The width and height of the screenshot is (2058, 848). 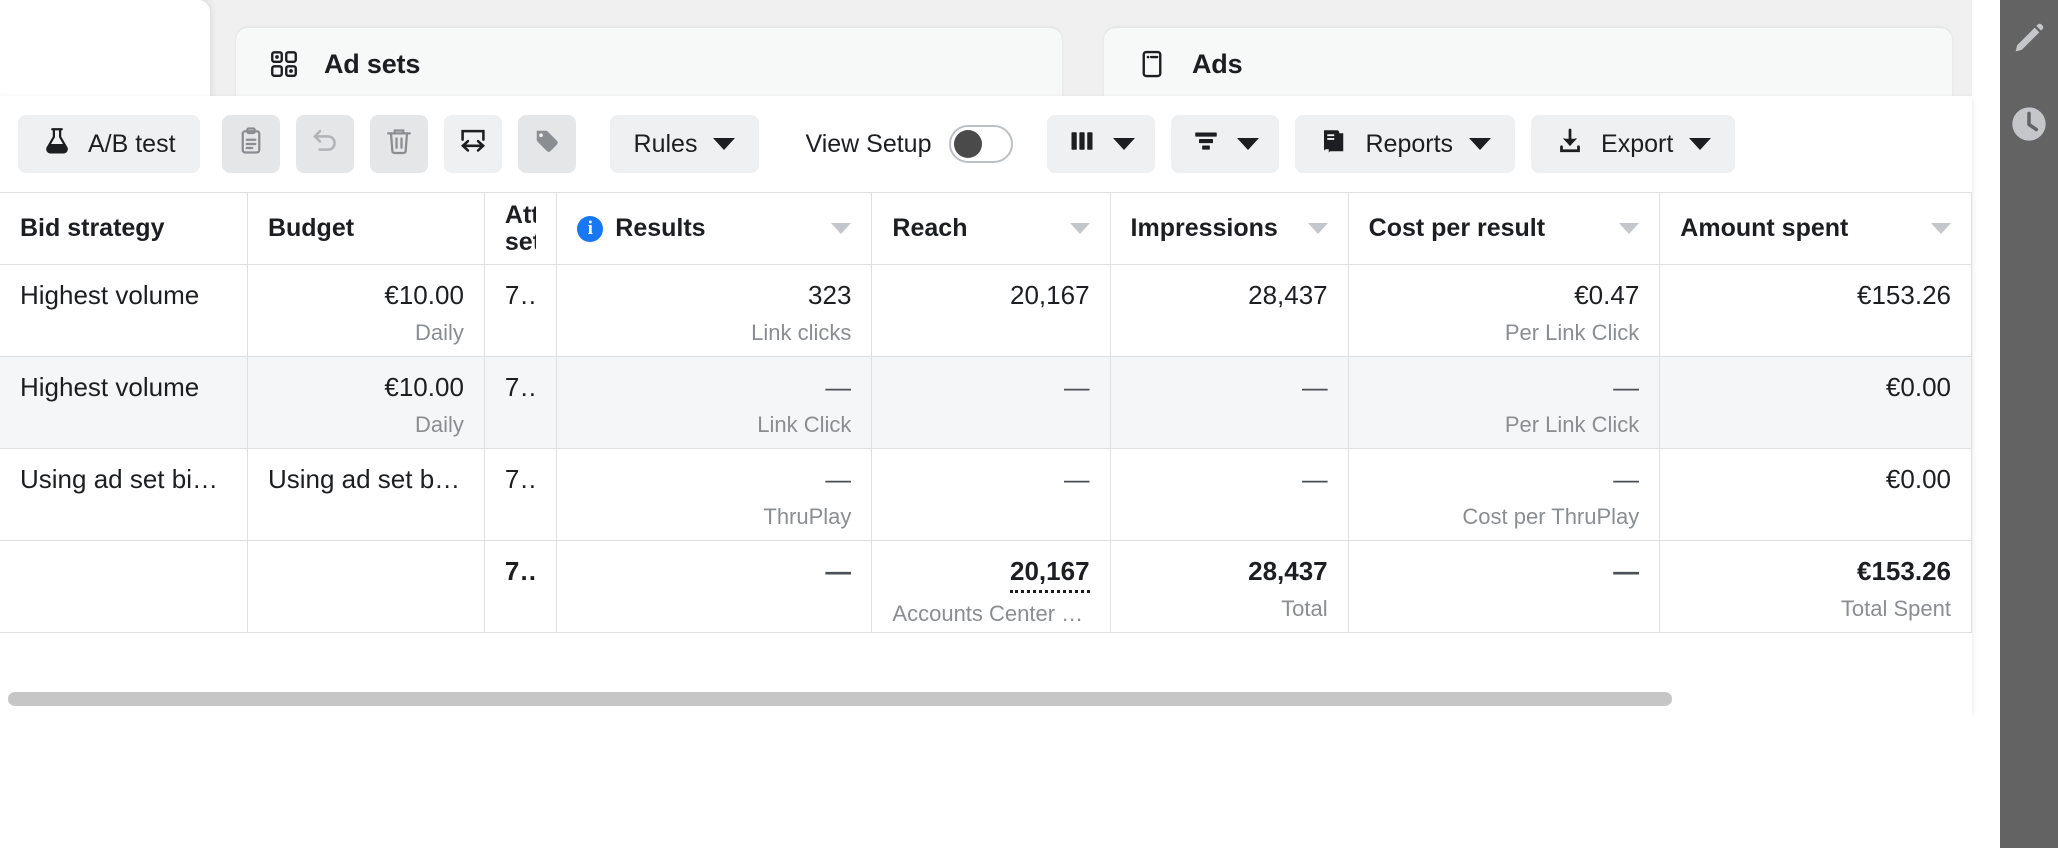 What do you see at coordinates (840, 699) in the screenshot?
I see `scrollbar-thumb` at bounding box center [840, 699].